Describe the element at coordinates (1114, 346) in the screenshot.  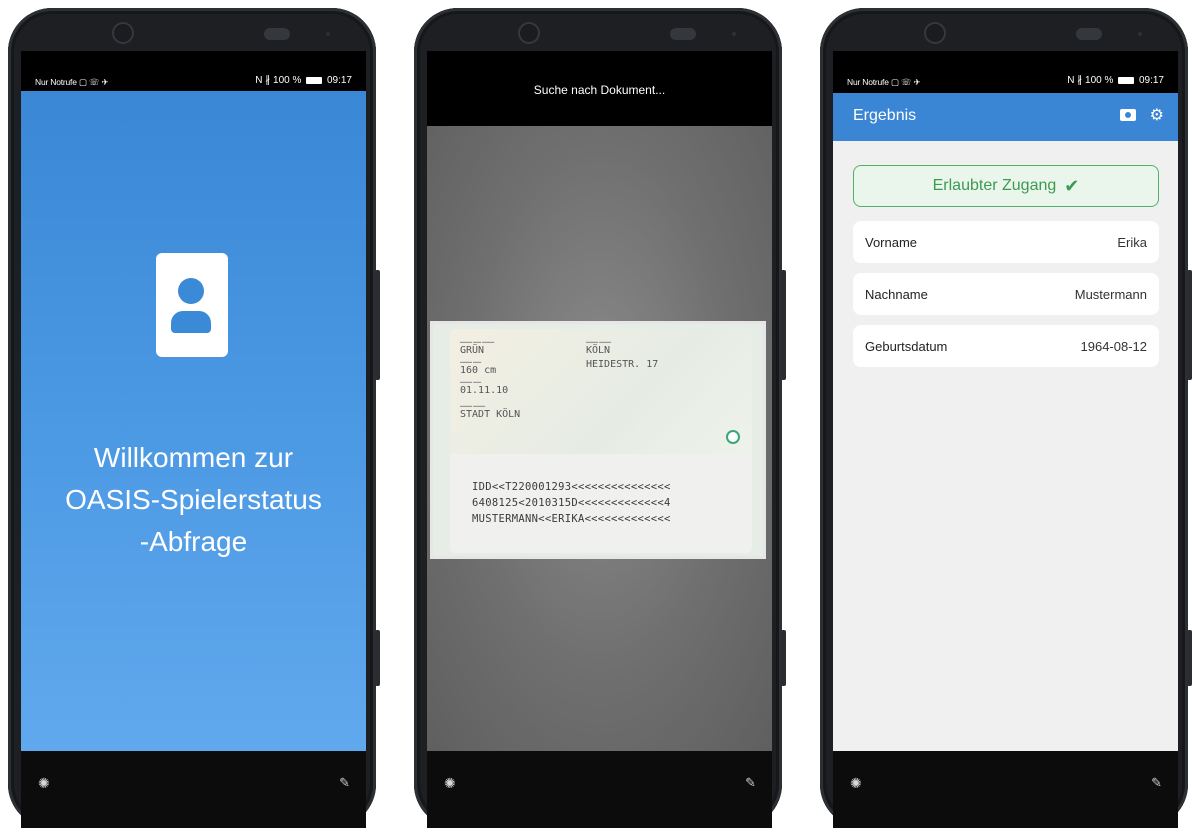
I see `row-value: 1964-08-12` at that location.